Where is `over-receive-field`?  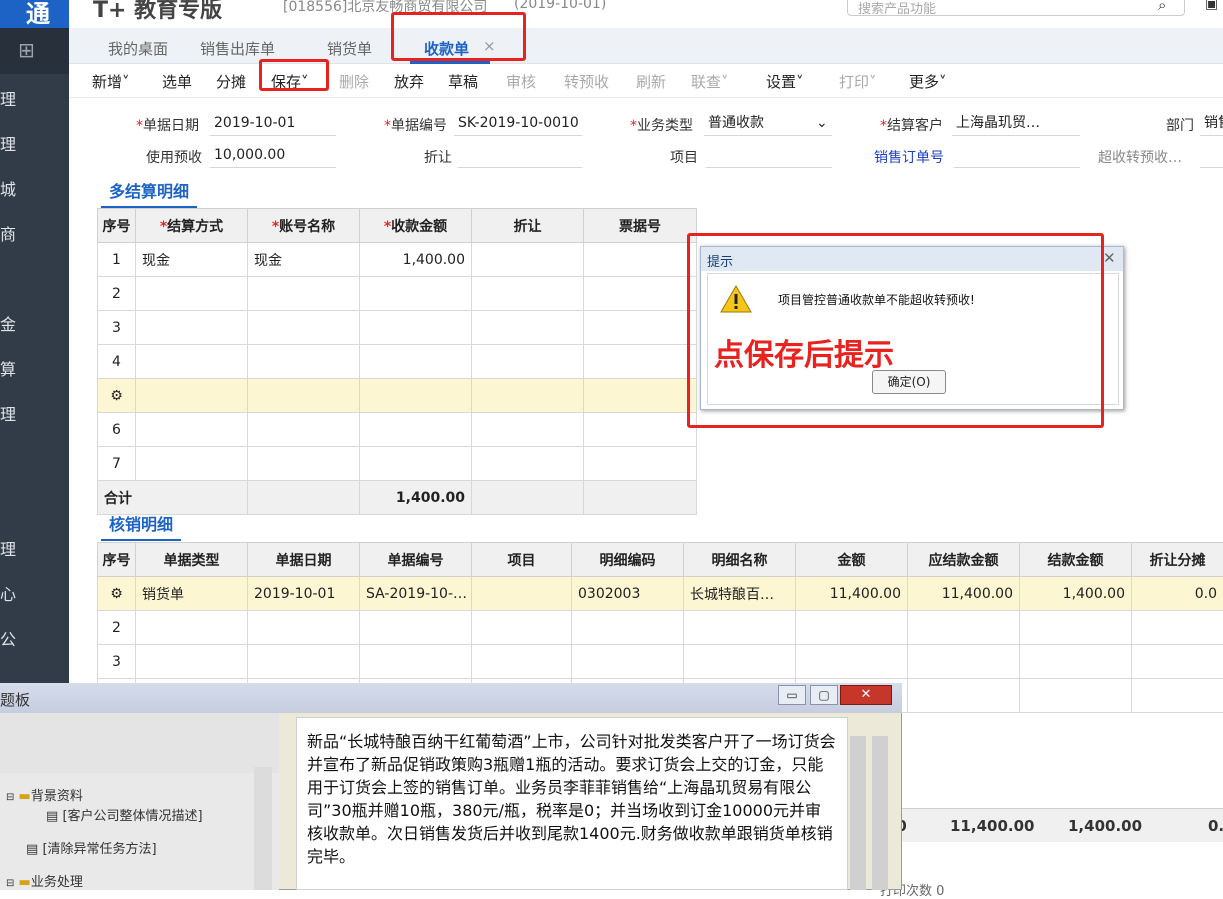 over-receive-field is located at coordinates (1211, 156).